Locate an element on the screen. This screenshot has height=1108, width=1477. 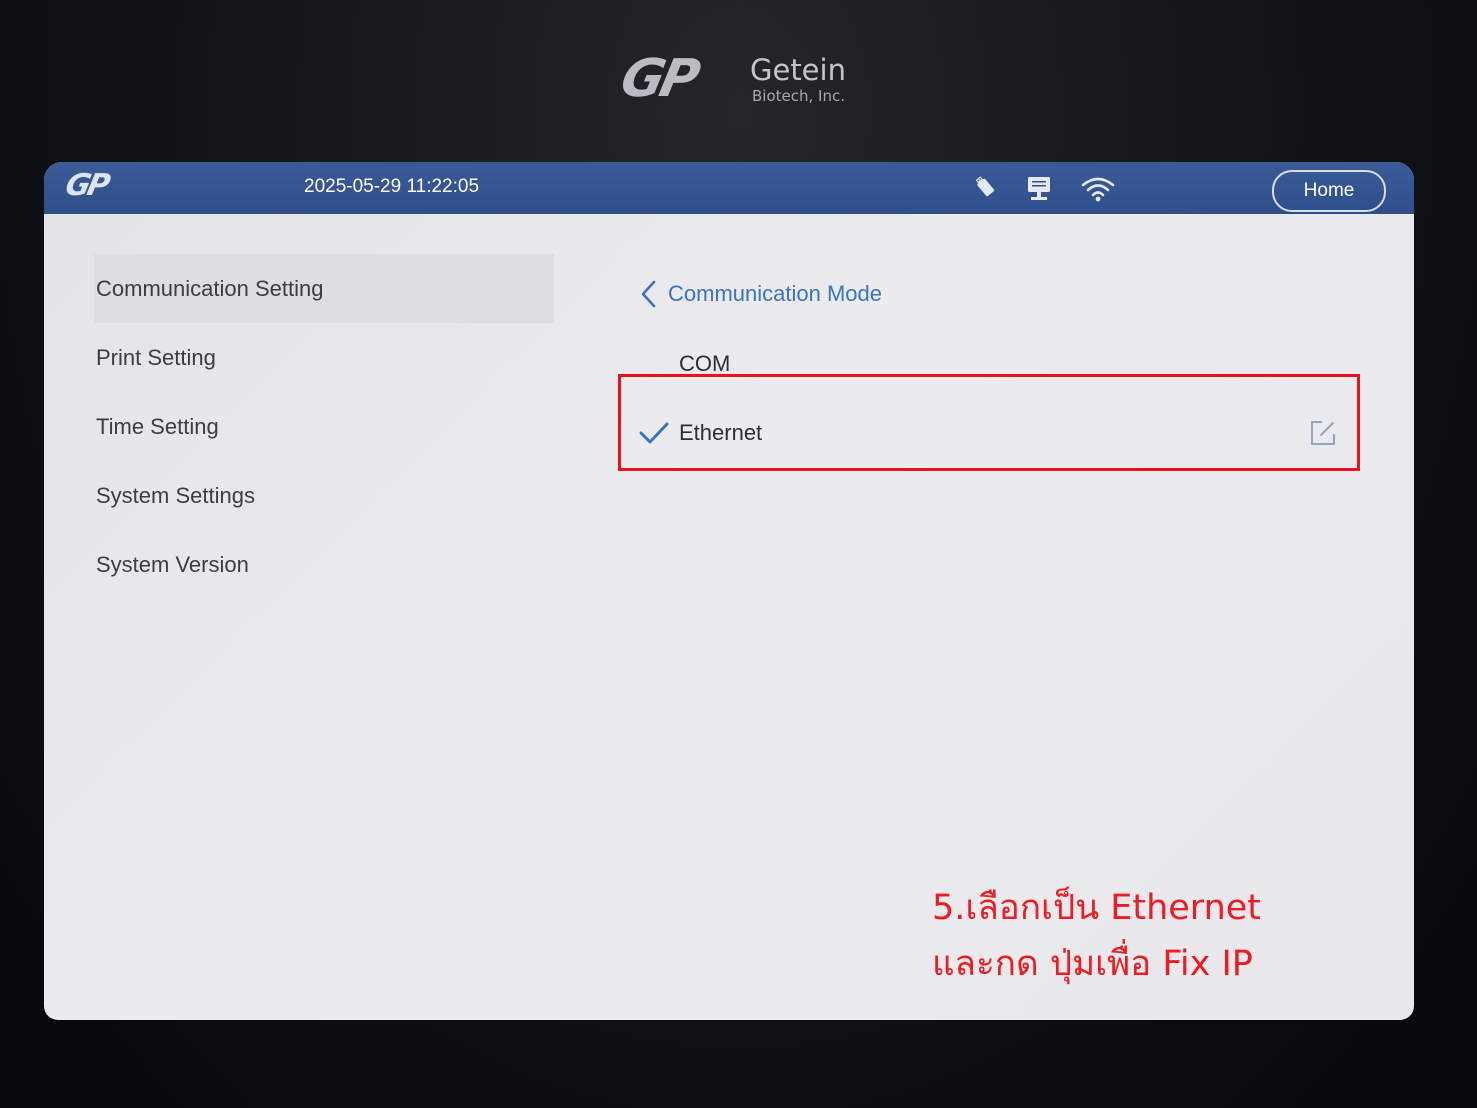
usb-icon is located at coordinates (985, 186).